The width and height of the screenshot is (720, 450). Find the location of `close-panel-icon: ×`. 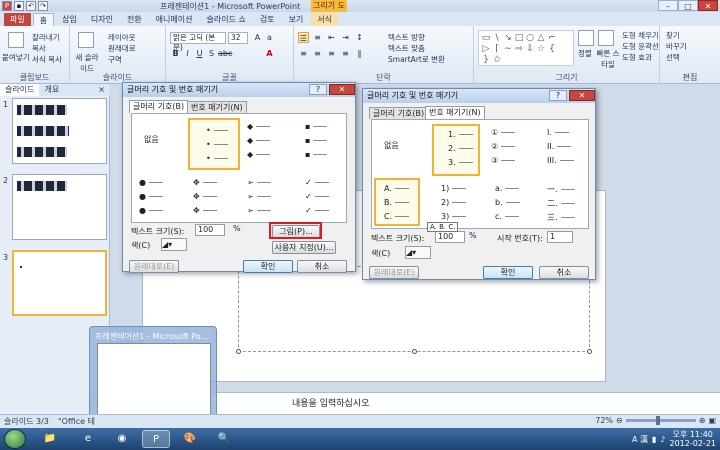

close-panel-icon: × is located at coordinates (101, 90).